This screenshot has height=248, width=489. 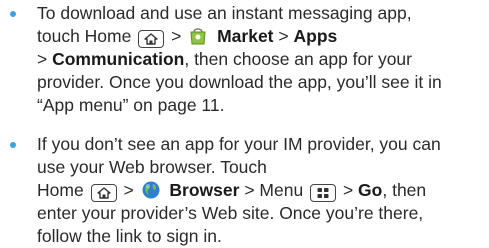 What do you see at coordinates (152, 167) in the screenshot?
I see `text-fragment: use your Web browser. Touch` at bounding box center [152, 167].